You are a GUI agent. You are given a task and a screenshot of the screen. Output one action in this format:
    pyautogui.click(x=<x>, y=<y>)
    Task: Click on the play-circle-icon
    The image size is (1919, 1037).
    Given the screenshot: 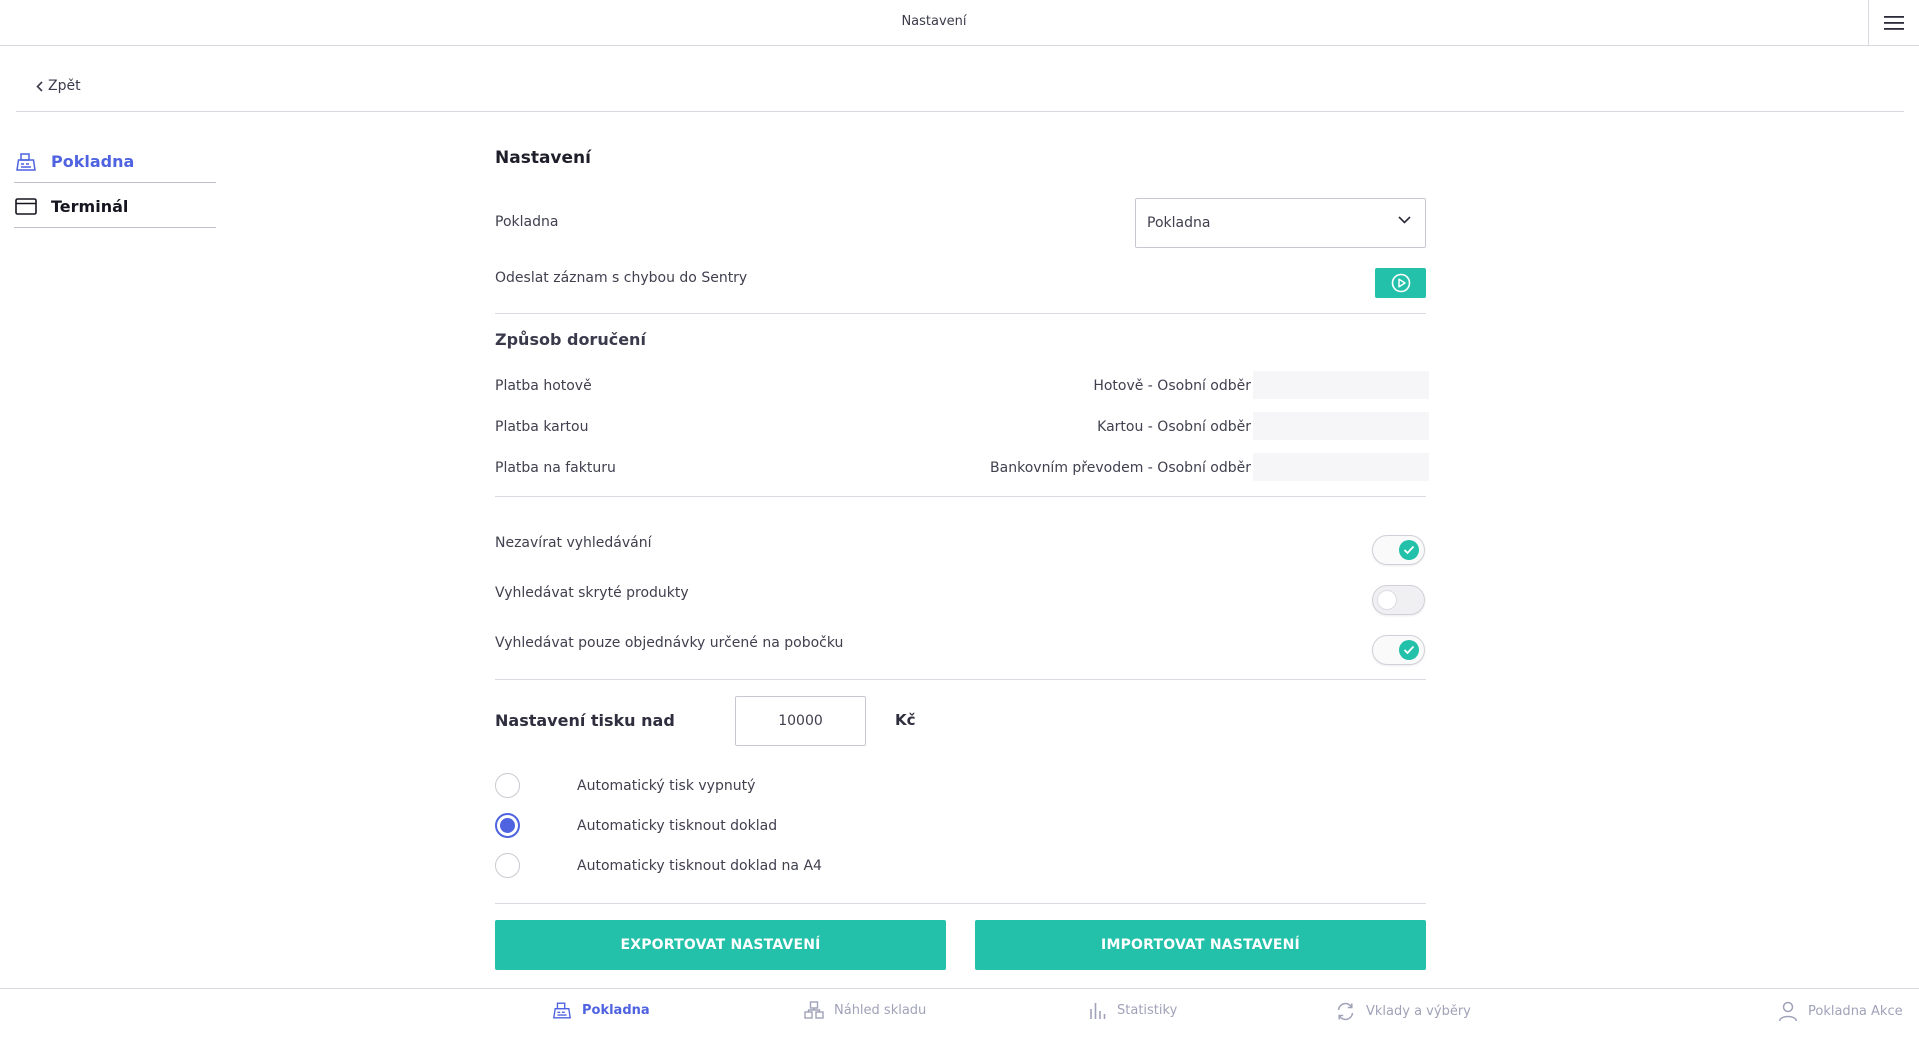 What is the action you would take?
    pyautogui.click(x=1400, y=283)
    